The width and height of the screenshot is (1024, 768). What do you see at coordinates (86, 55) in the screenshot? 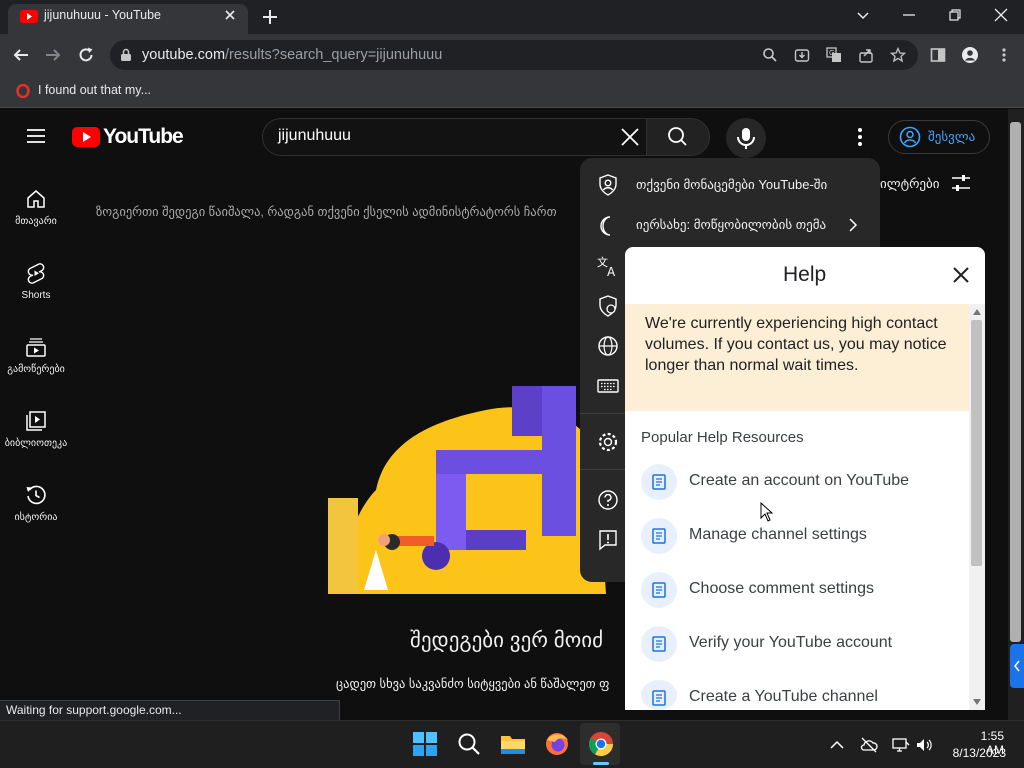
I see `reload-icon` at bounding box center [86, 55].